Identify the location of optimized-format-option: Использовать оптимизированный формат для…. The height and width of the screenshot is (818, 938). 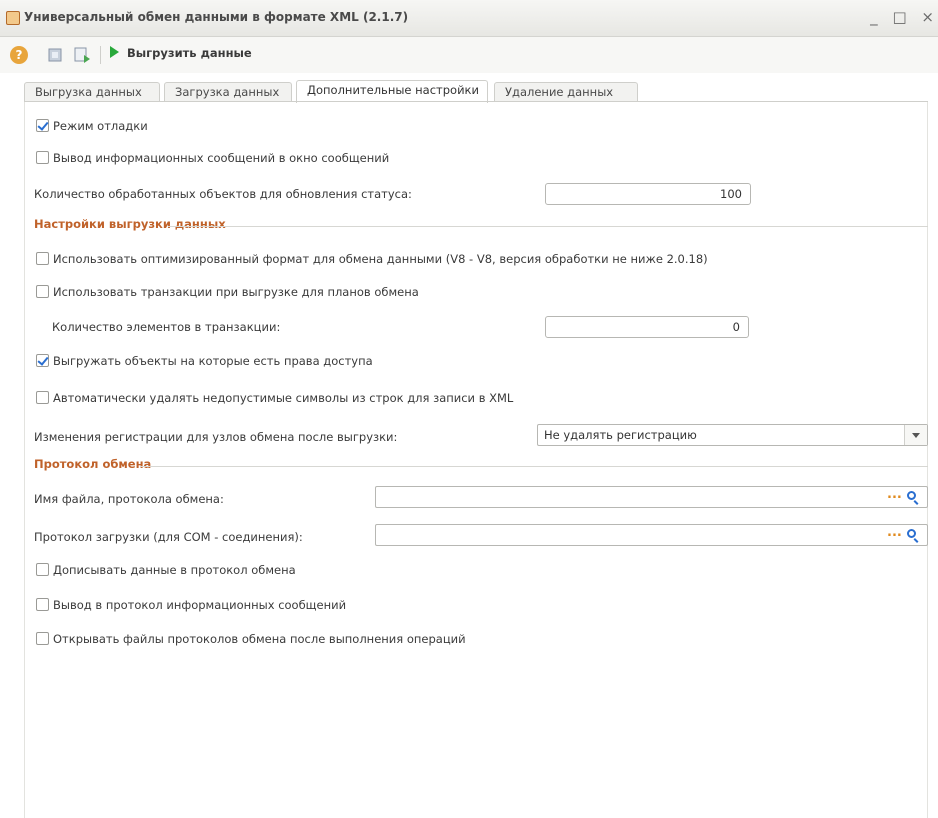
(372, 259).